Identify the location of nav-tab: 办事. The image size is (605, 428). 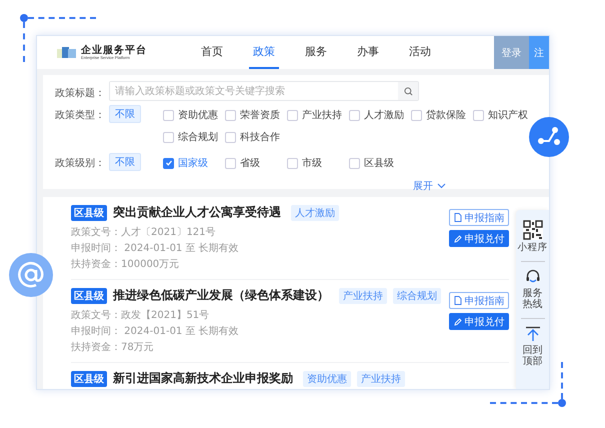
(368, 52).